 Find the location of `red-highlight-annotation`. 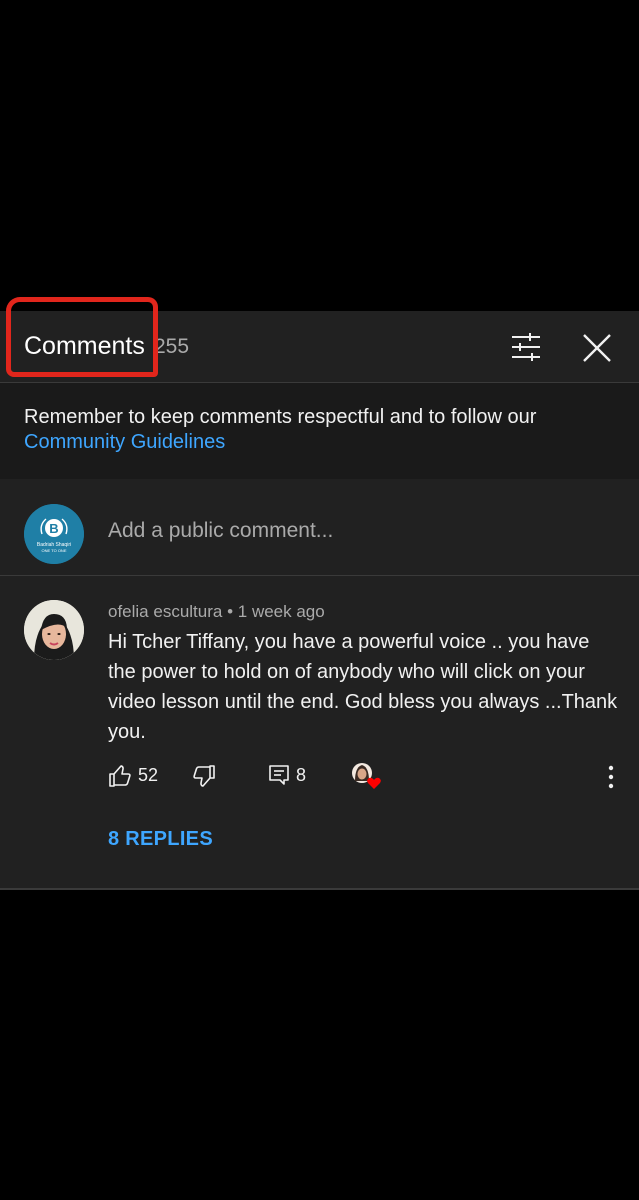

red-highlight-annotation is located at coordinates (82, 337).